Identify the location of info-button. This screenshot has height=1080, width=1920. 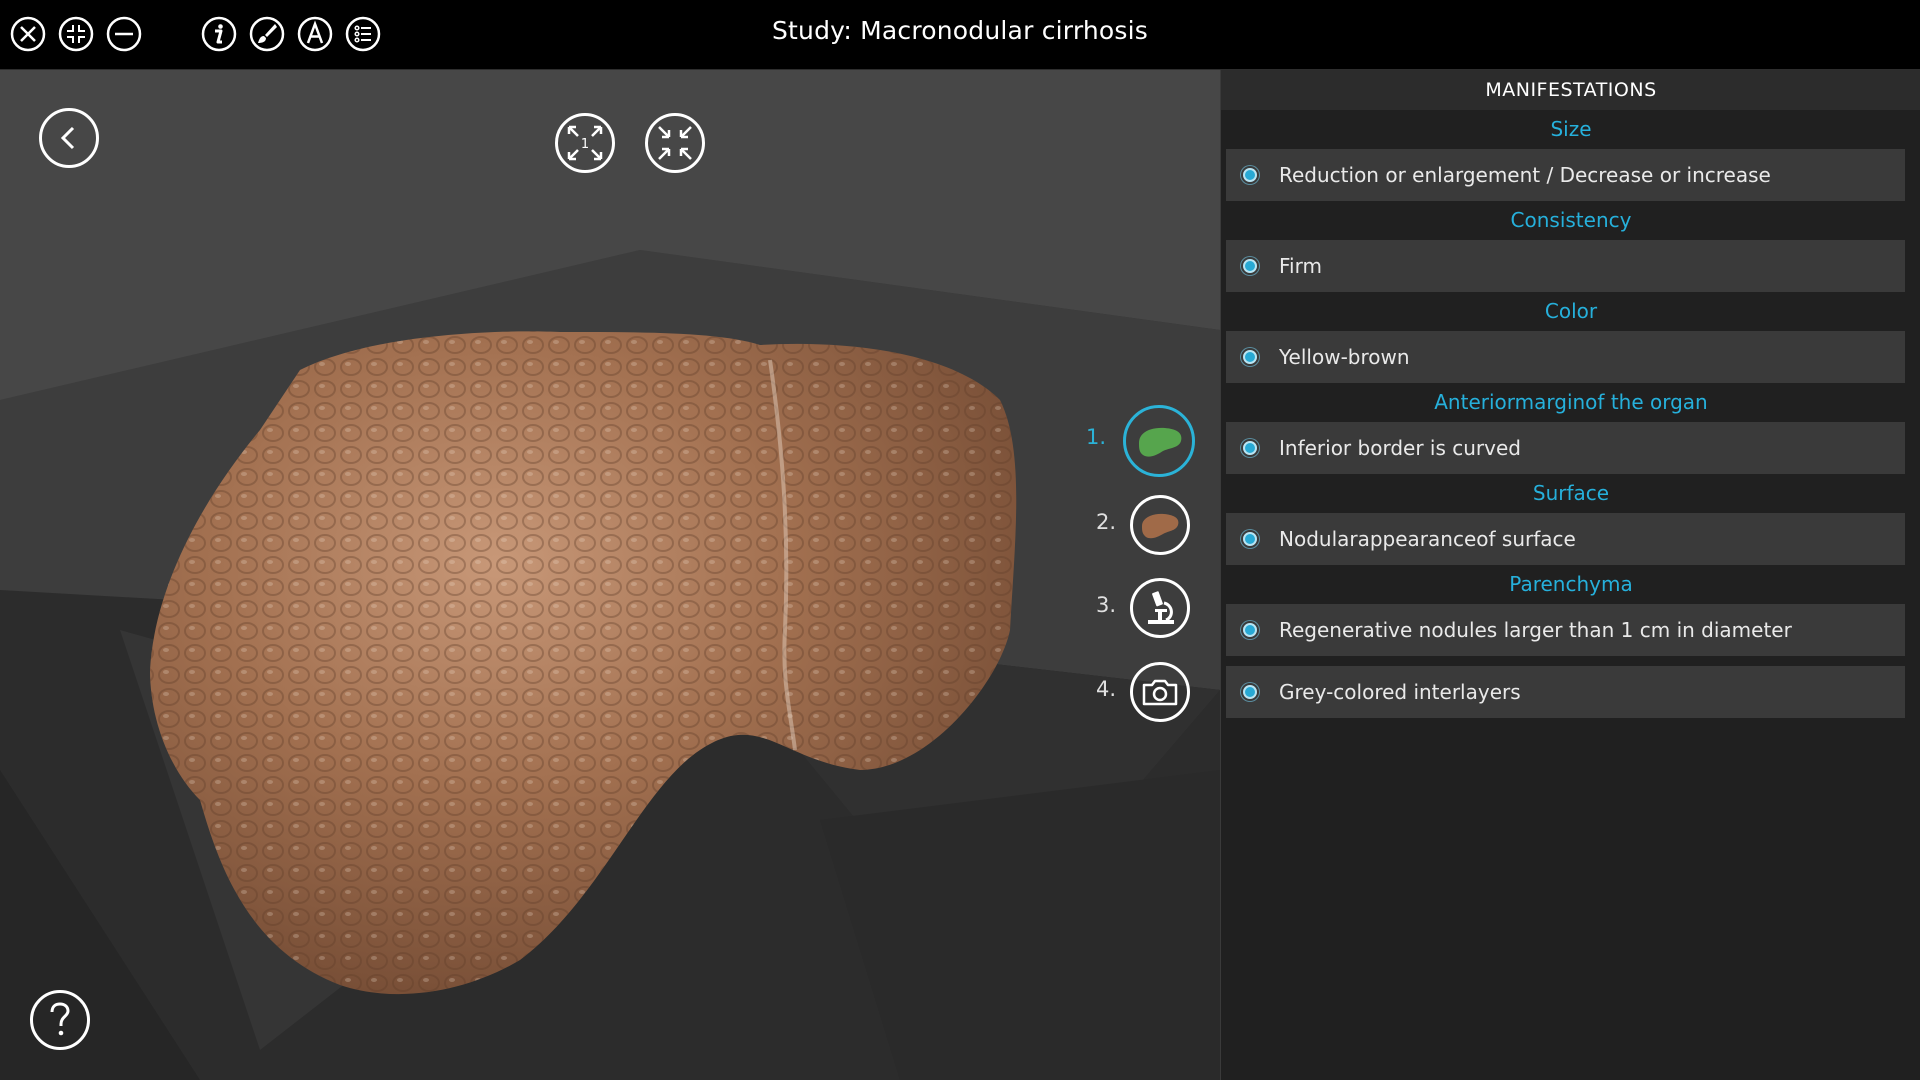
(219, 34).